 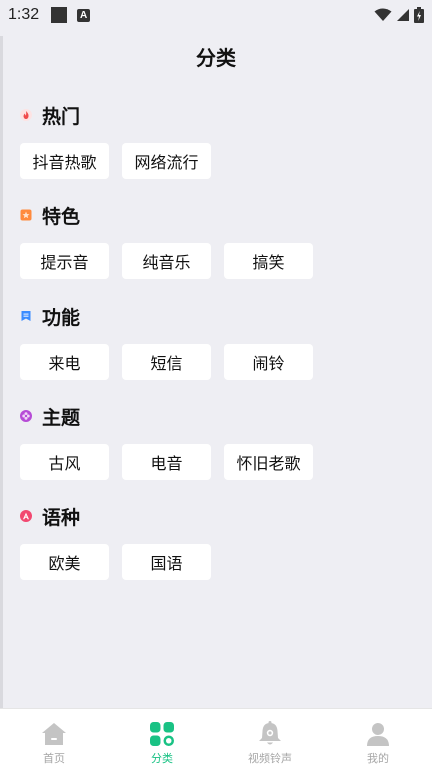 What do you see at coordinates (61, 317) in the screenshot?
I see `section-title: 功能` at bounding box center [61, 317].